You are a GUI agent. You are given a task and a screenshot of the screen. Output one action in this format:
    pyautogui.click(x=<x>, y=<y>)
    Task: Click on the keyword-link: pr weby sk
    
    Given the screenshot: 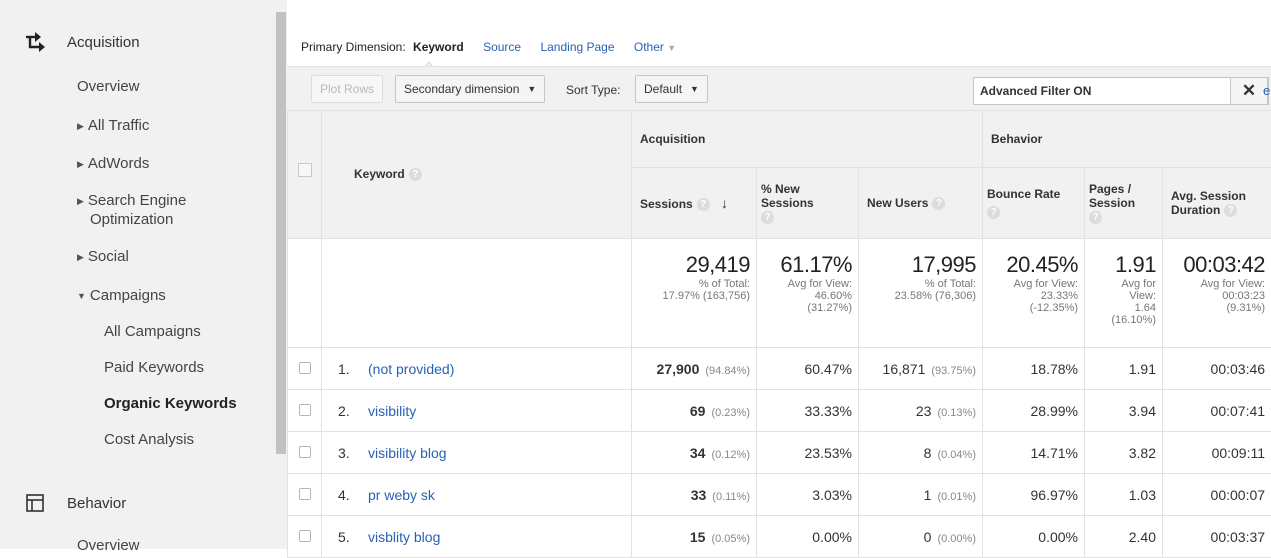 What is the action you would take?
    pyautogui.click(x=401, y=495)
    